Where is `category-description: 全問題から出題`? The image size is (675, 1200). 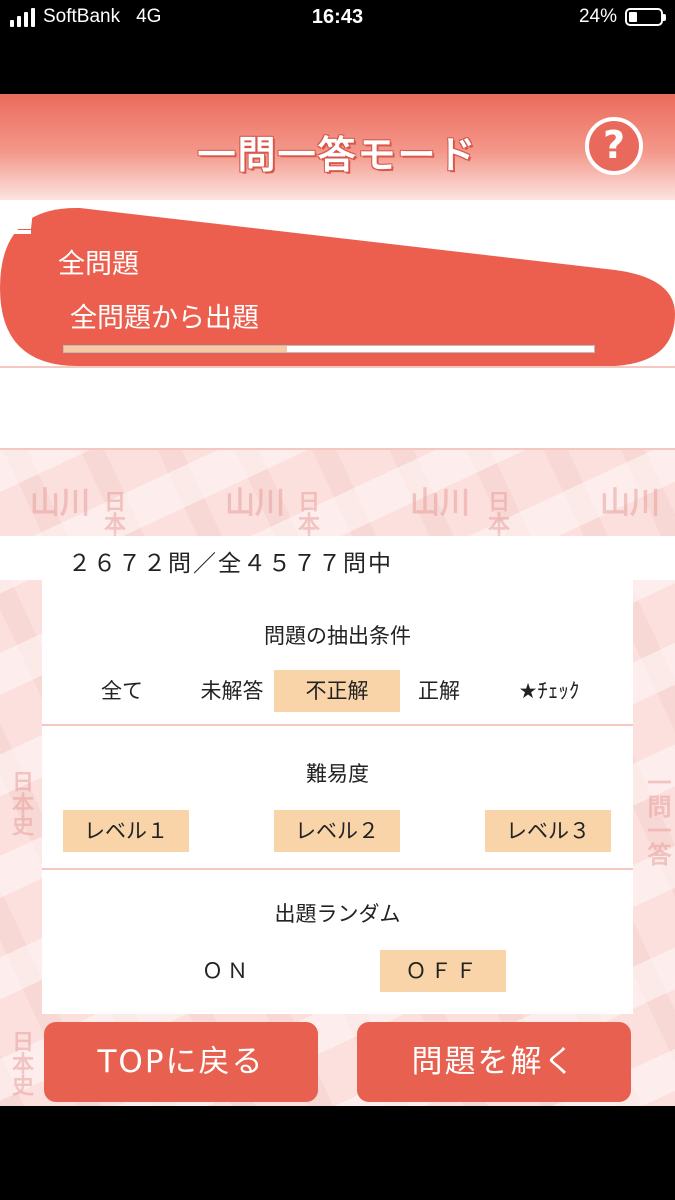
category-description: 全問題から出題 is located at coordinates (164, 318).